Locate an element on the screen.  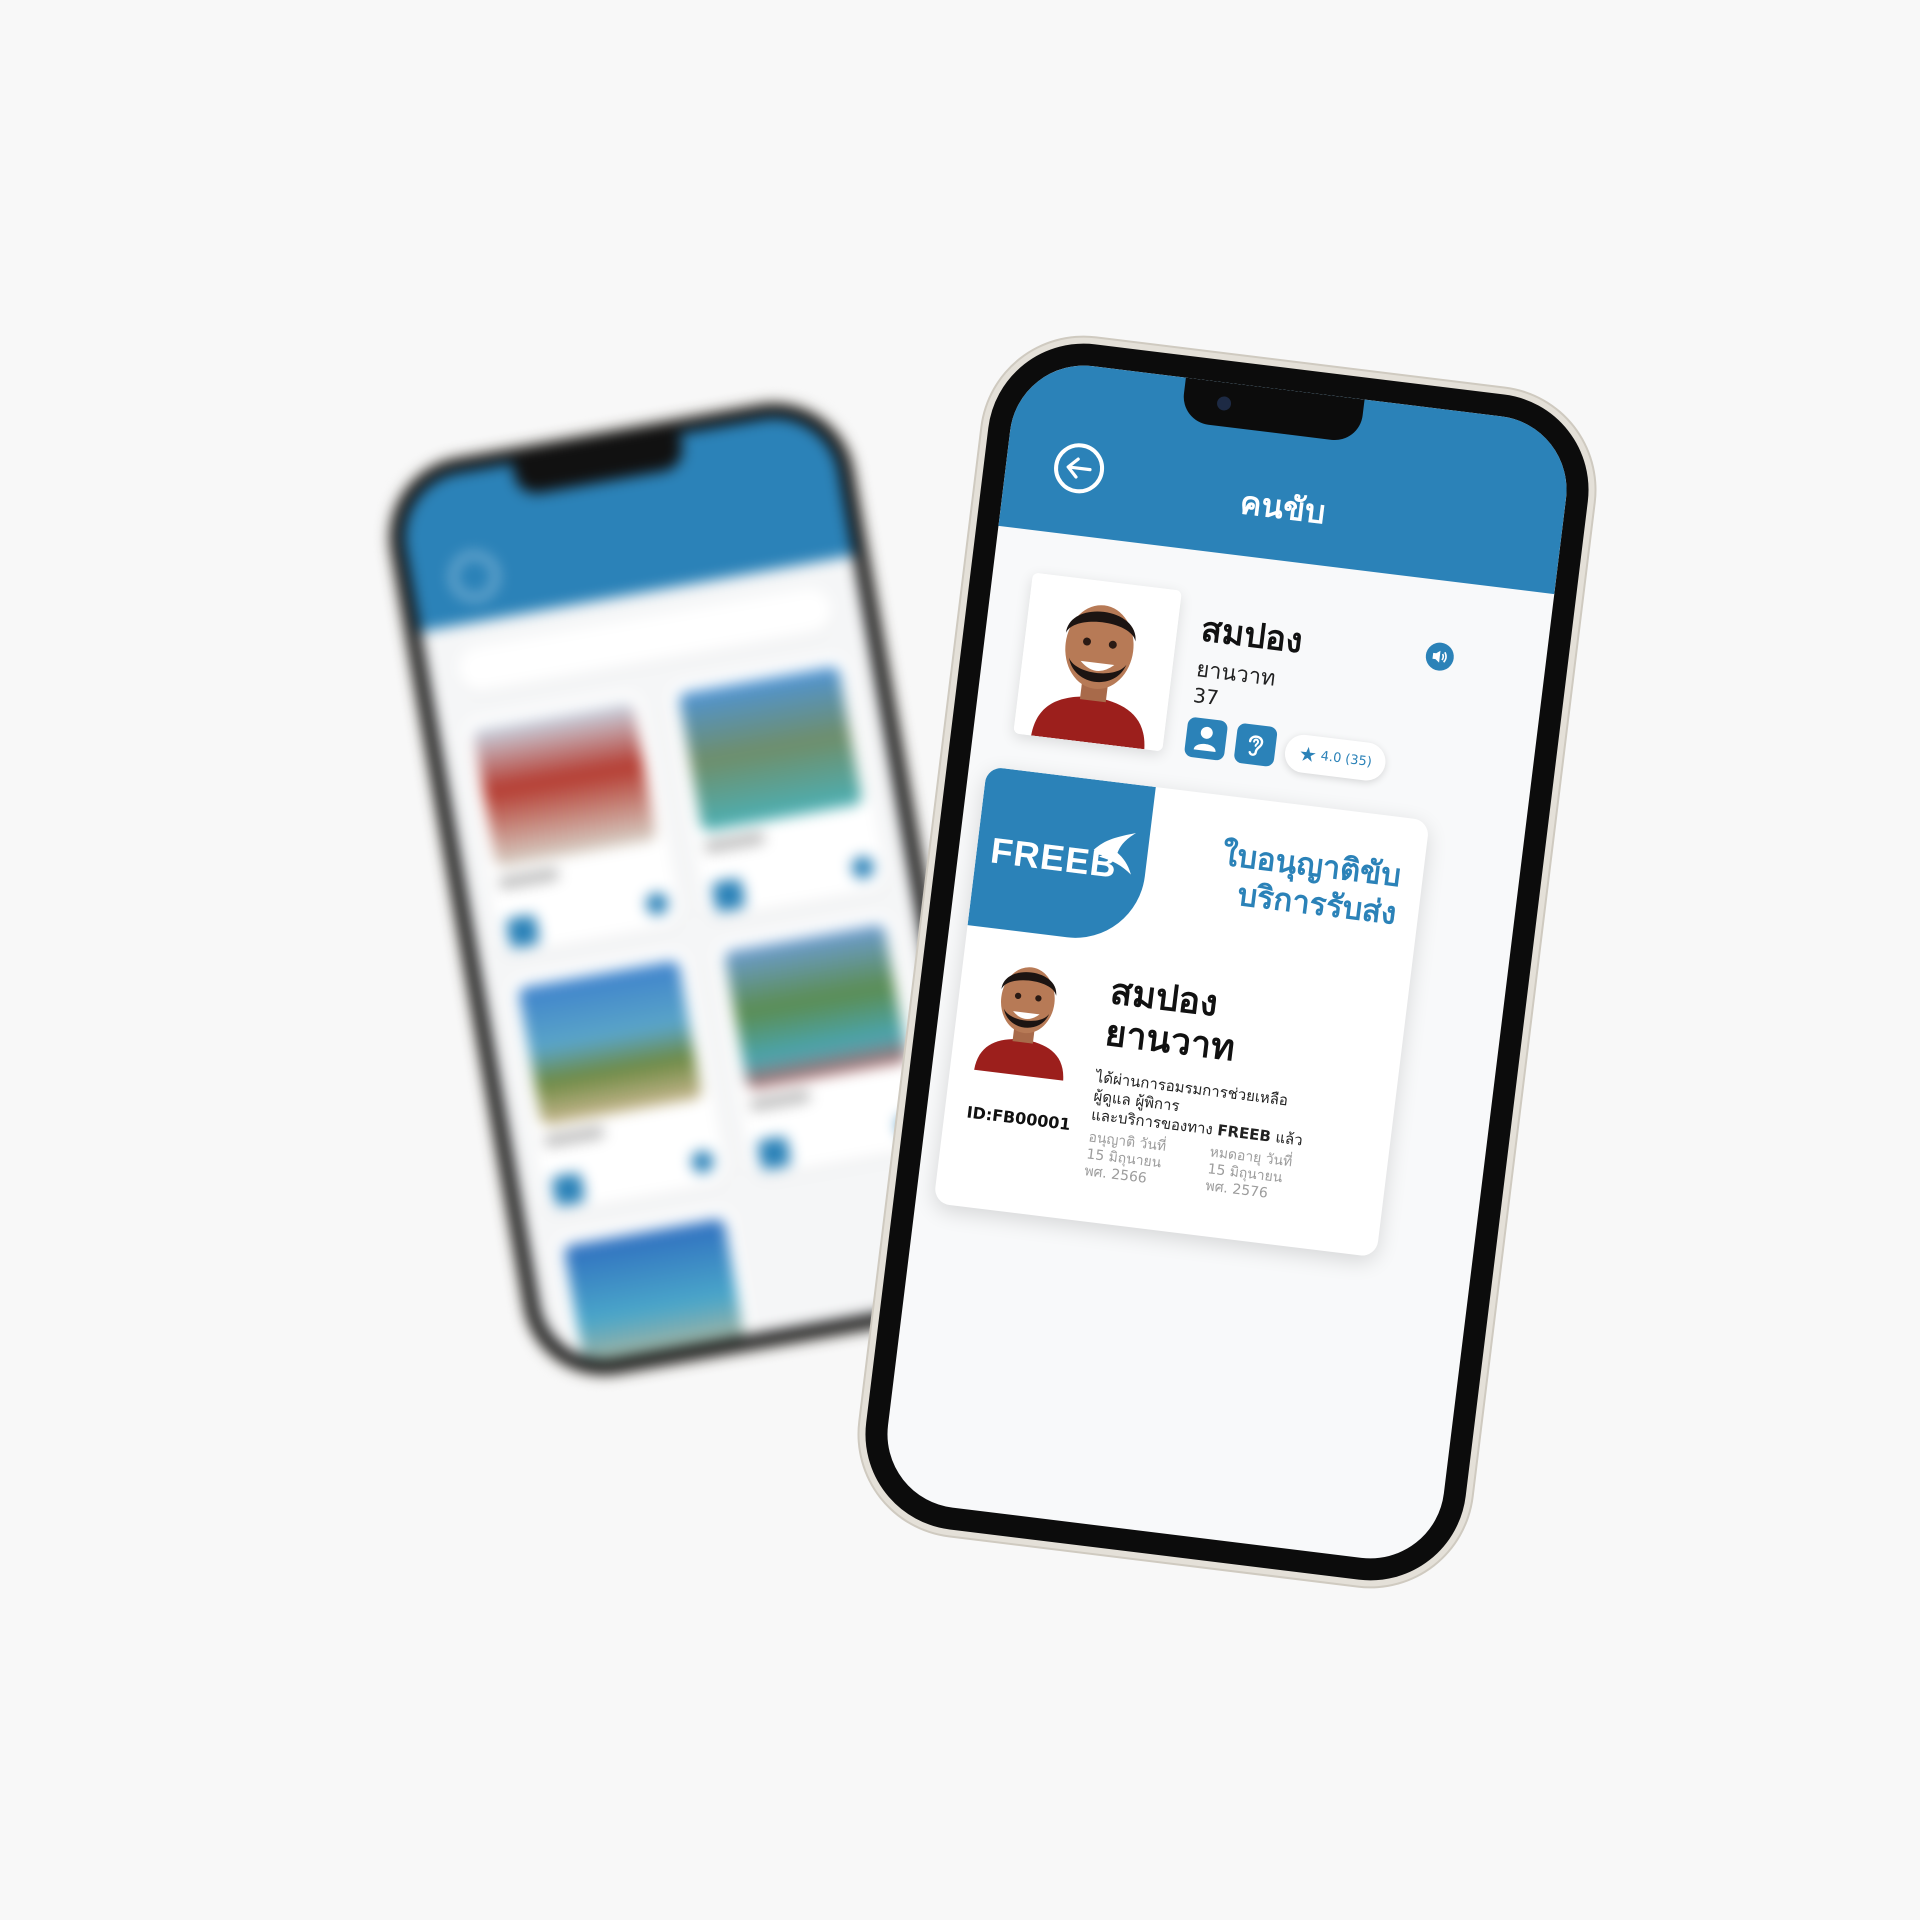
rating-badge: ★ 4.0 (35) is located at coordinates (1335, 757).